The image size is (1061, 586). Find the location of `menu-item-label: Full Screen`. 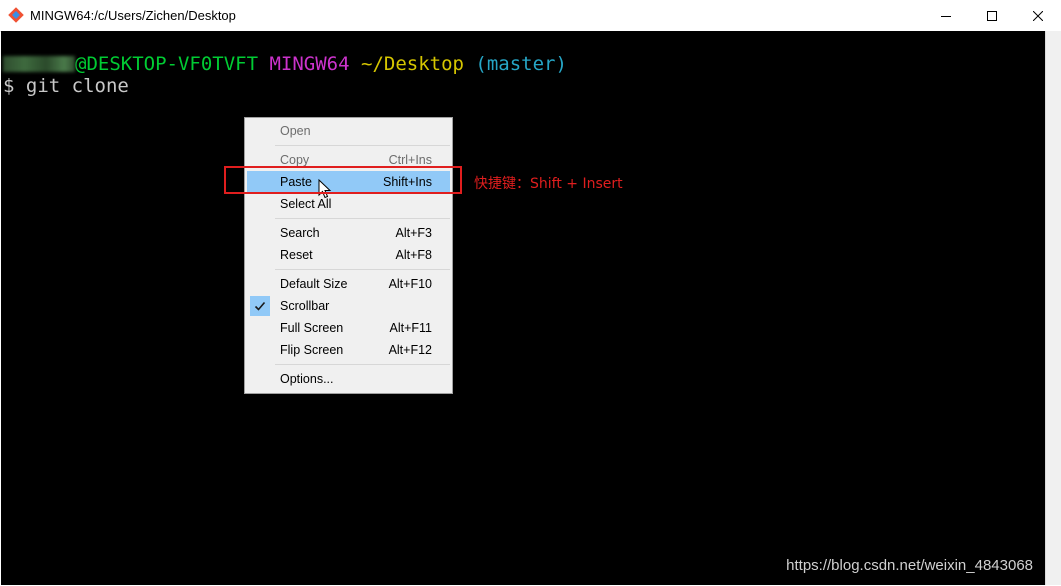

menu-item-label: Full Screen is located at coordinates (312, 328).